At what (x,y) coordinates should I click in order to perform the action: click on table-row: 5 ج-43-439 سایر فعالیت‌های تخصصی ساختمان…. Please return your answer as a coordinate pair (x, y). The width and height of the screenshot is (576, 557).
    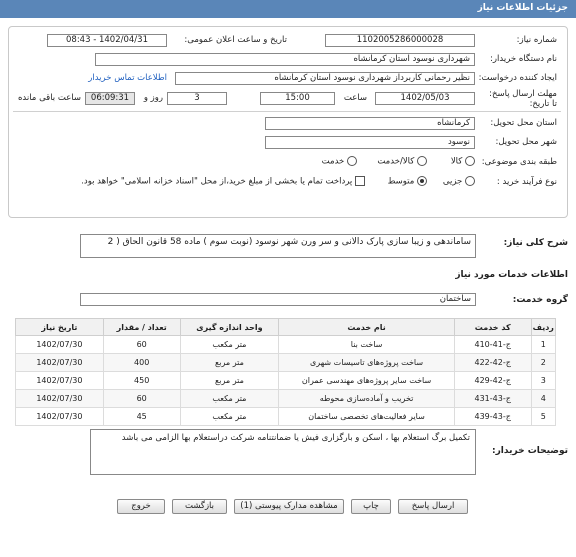
    Looking at the image, I should click on (286, 416).